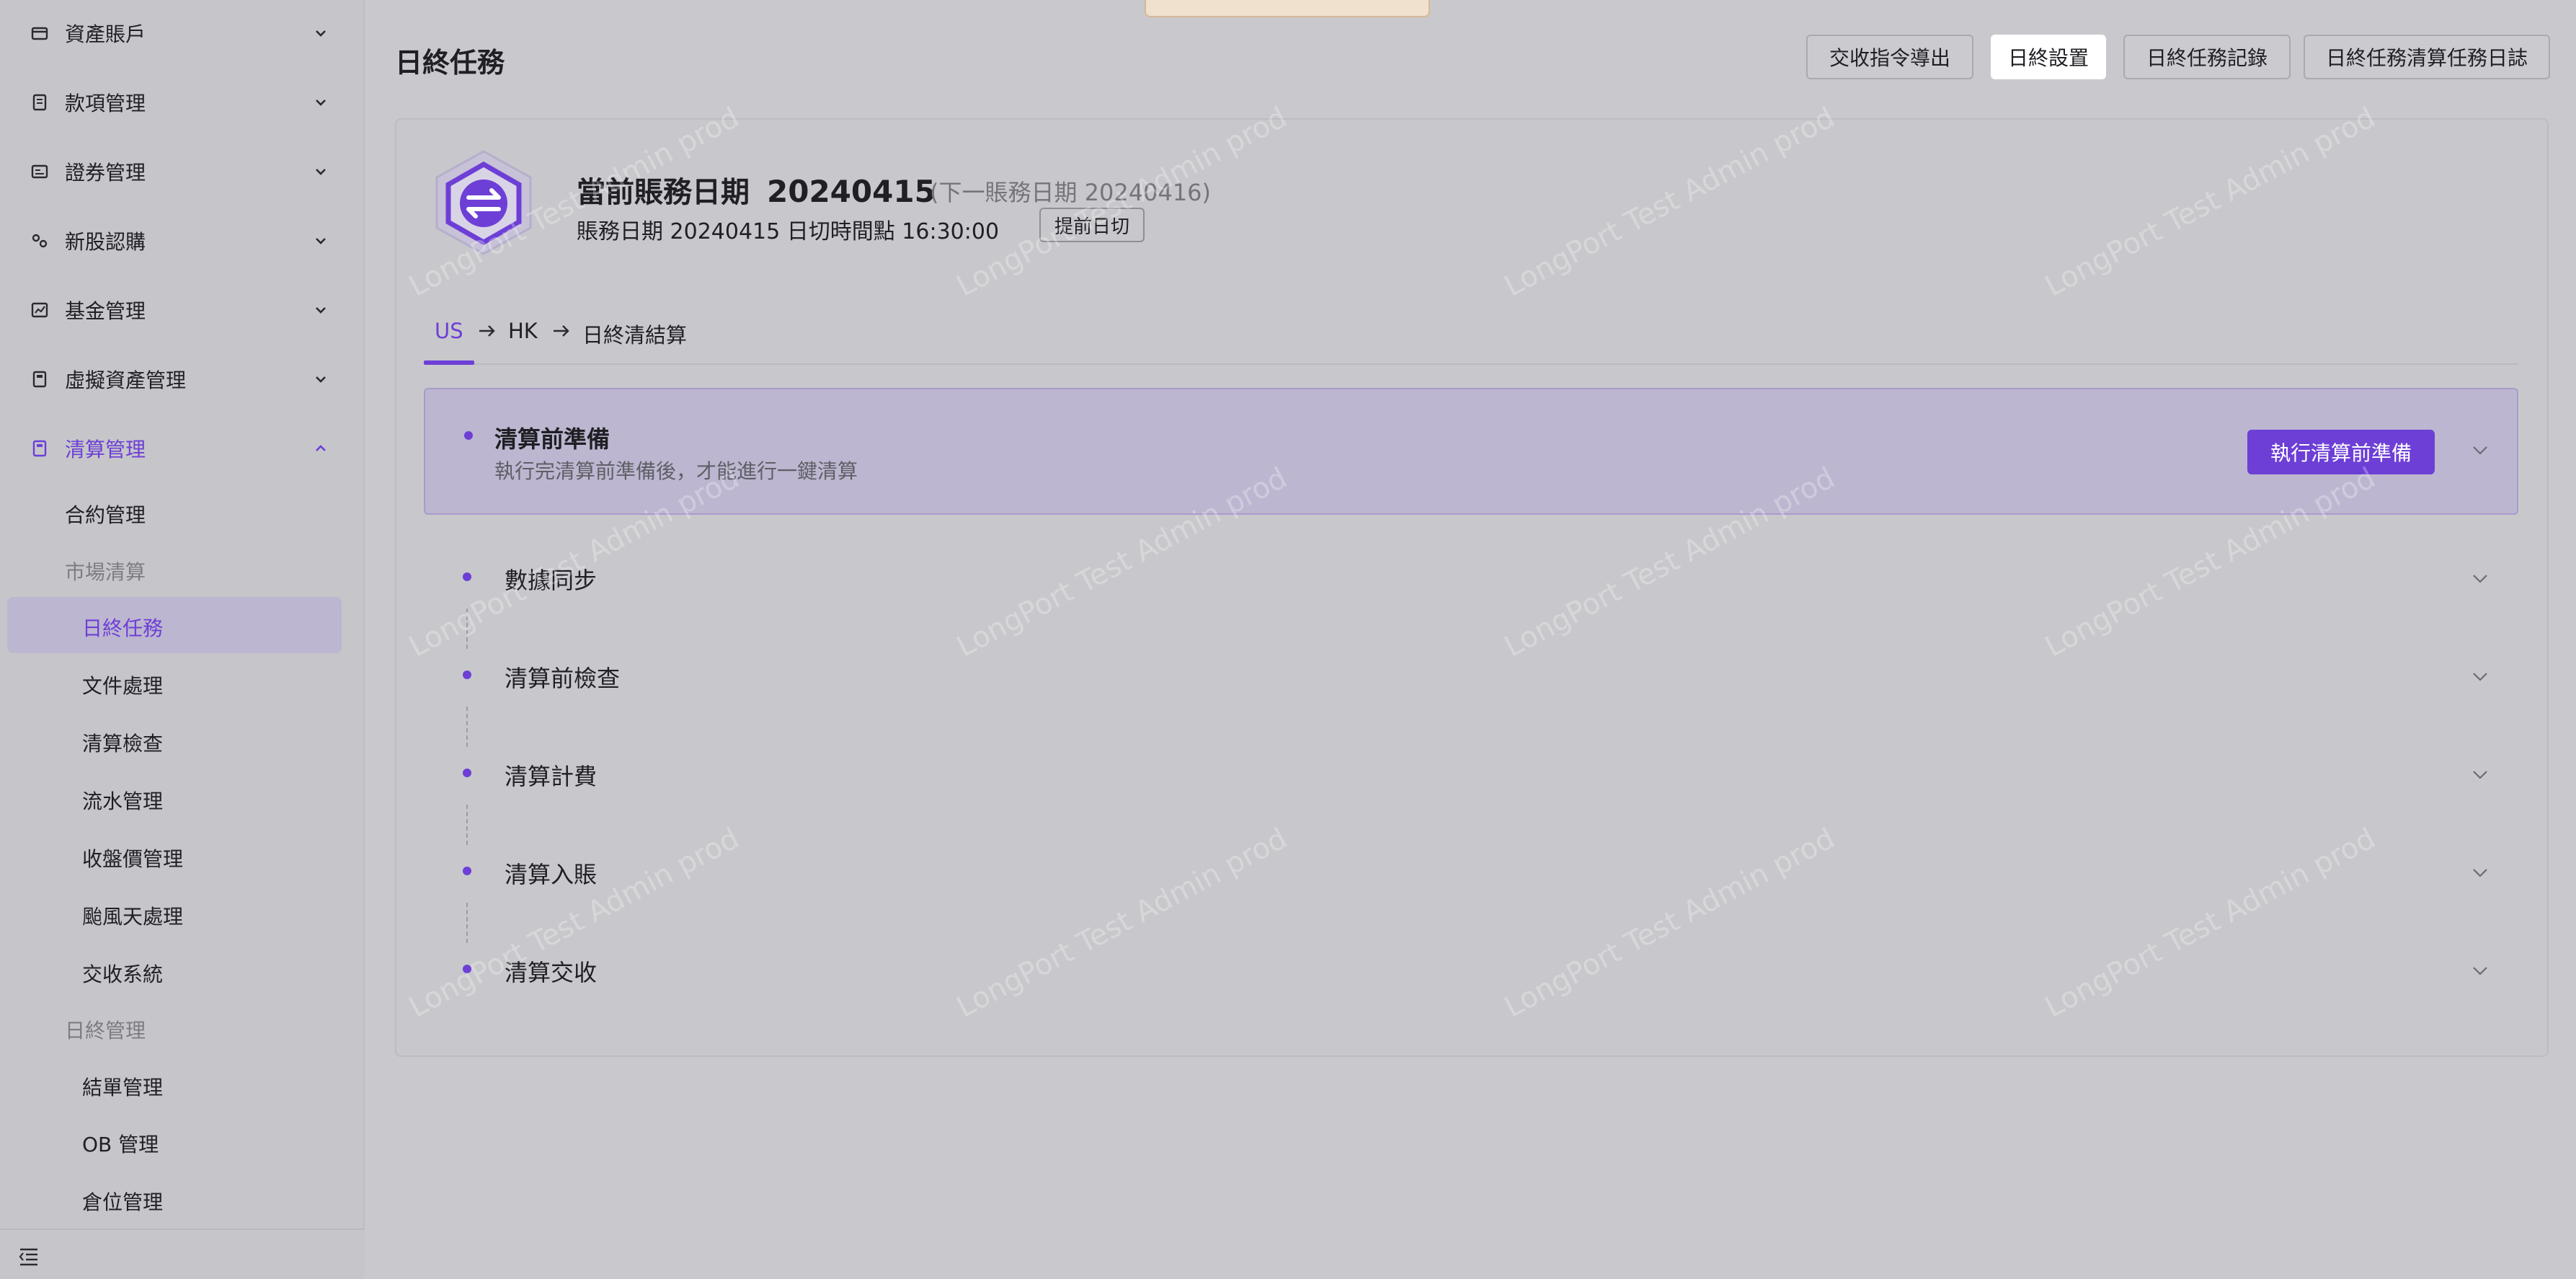  What do you see at coordinates (182, 241) in the screenshot?
I see `nav-group-ipo: 新股認購` at bounding box center [182, 241].